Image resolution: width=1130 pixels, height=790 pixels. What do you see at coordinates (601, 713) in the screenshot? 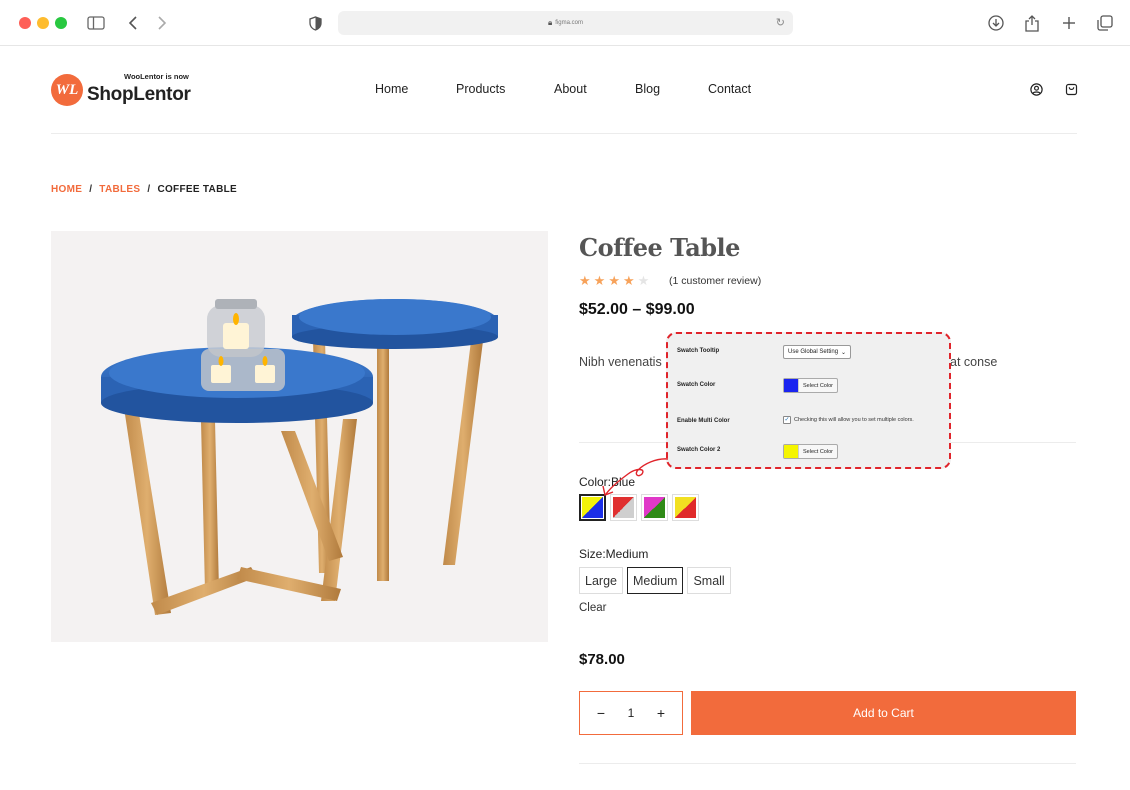
I see `quantity-decrease-button: −` at bounding box center [601, 713].